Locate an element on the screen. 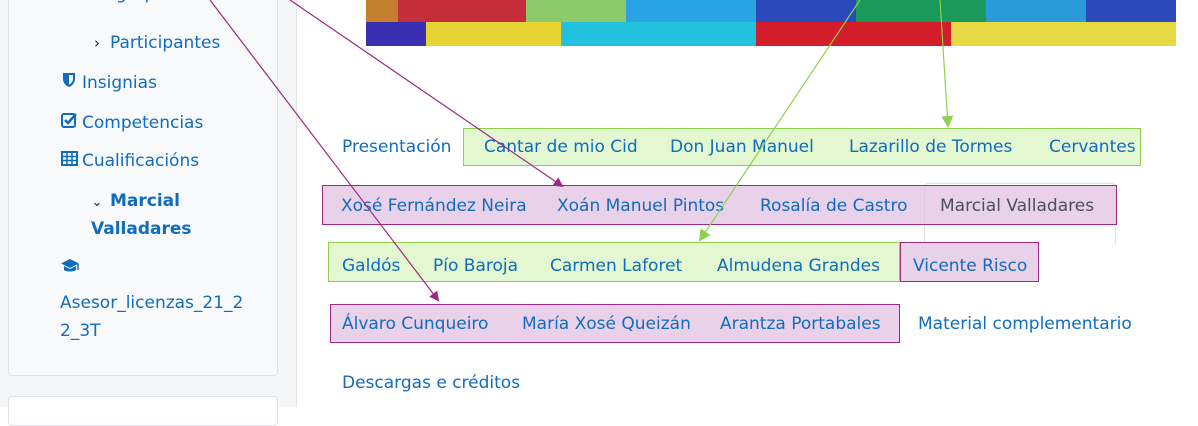  arrow-green-to-row1 is located at coordinates (946, 64).